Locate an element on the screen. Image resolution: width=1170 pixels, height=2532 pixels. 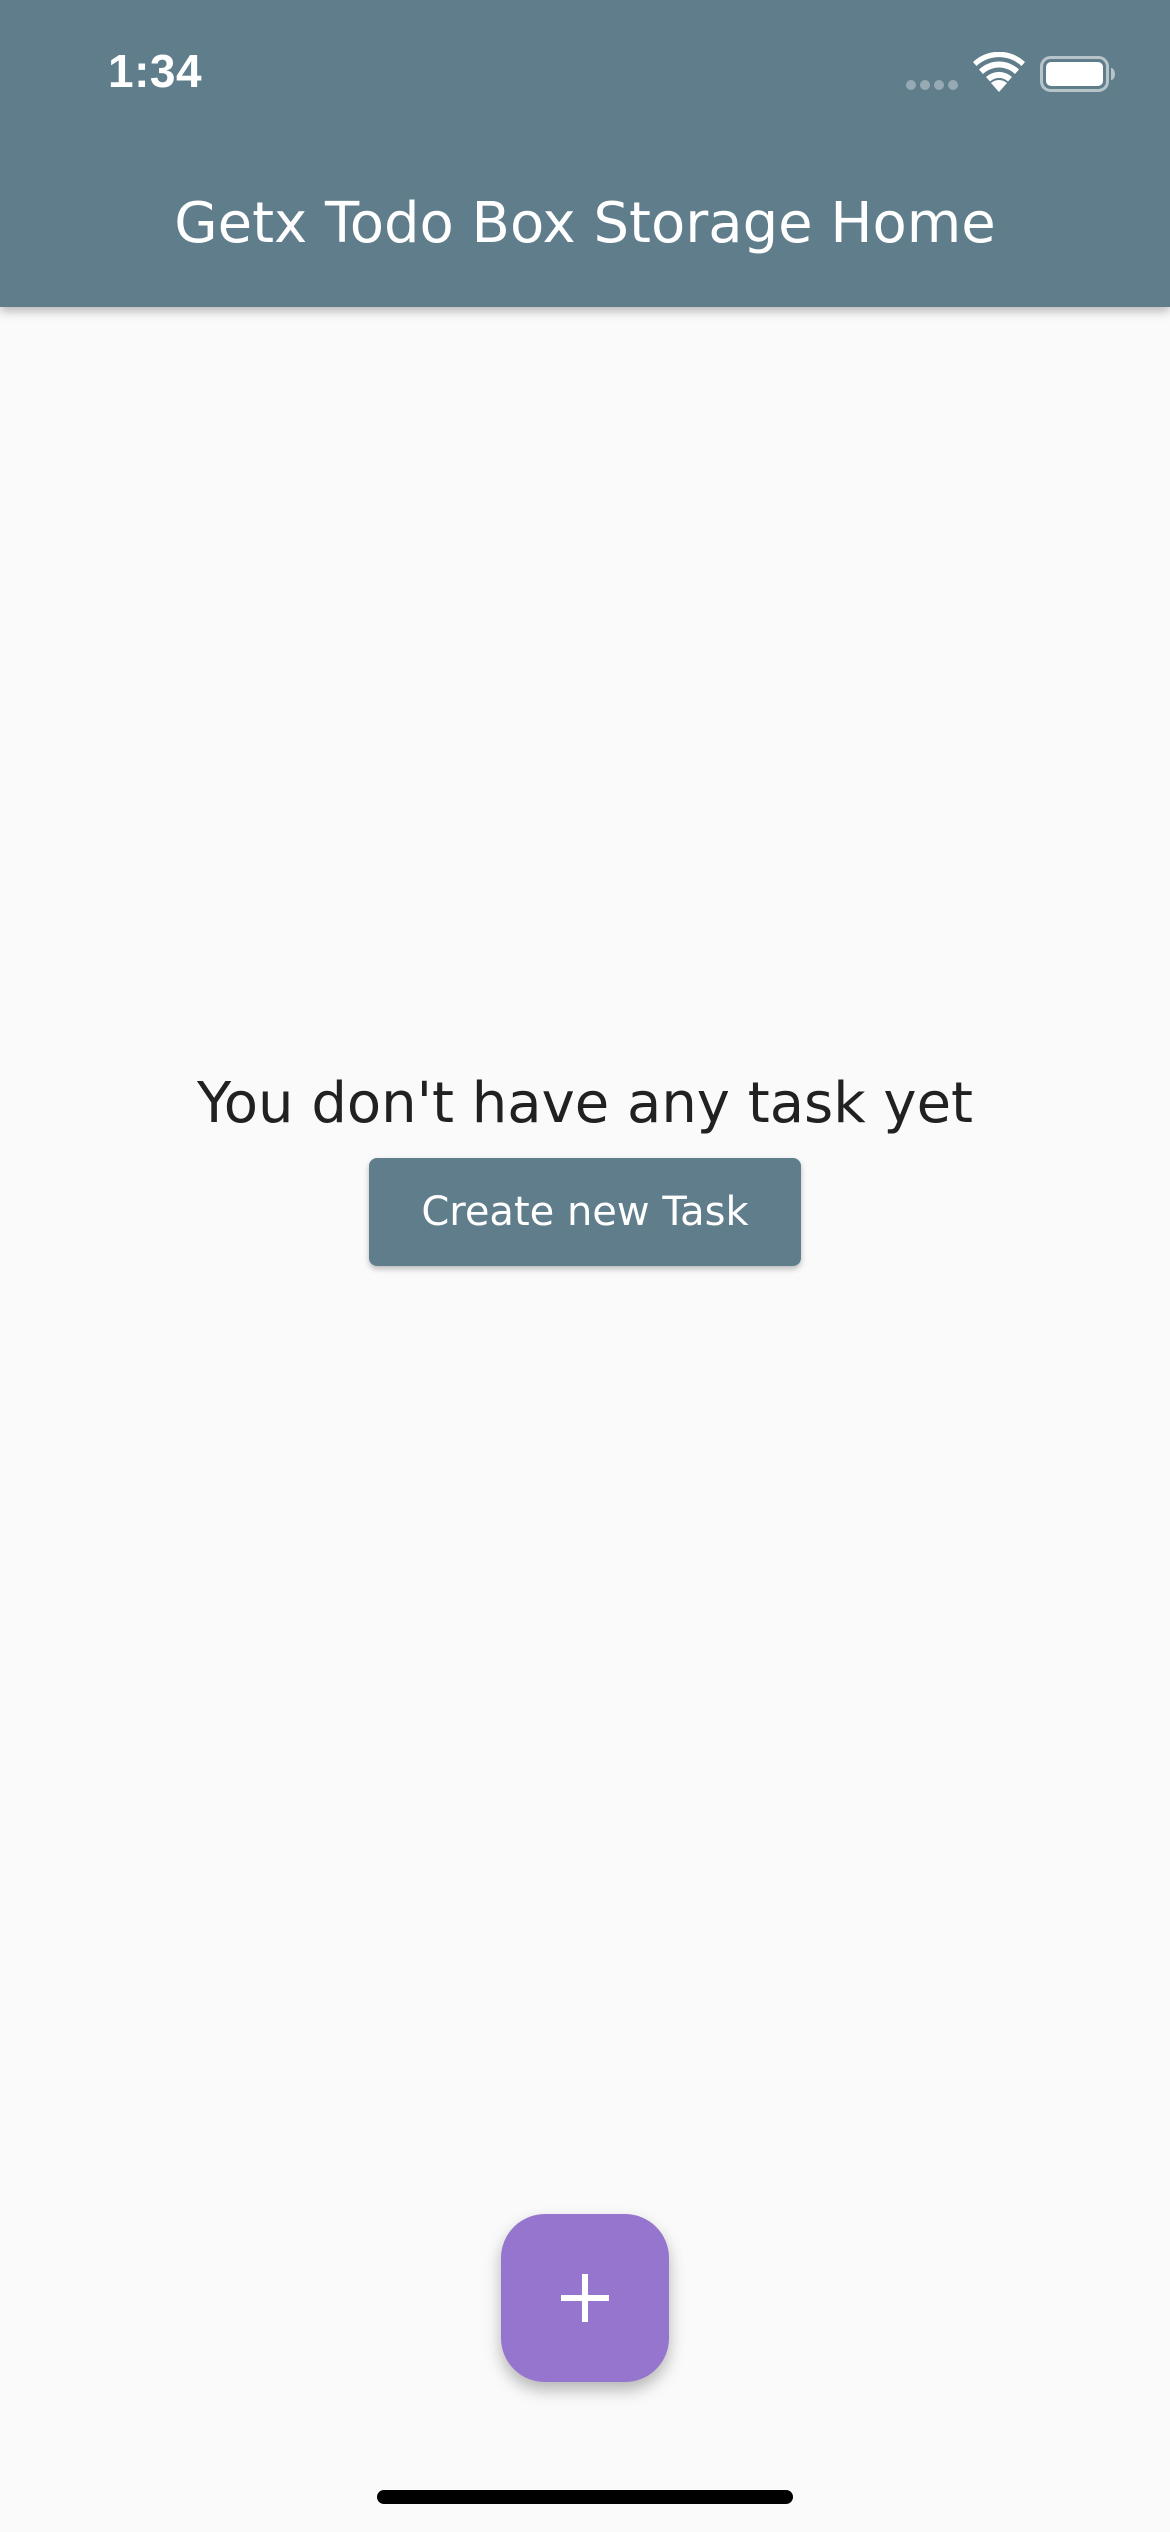
status-bar-time: 1:34 is located at coordinates (155, 71).